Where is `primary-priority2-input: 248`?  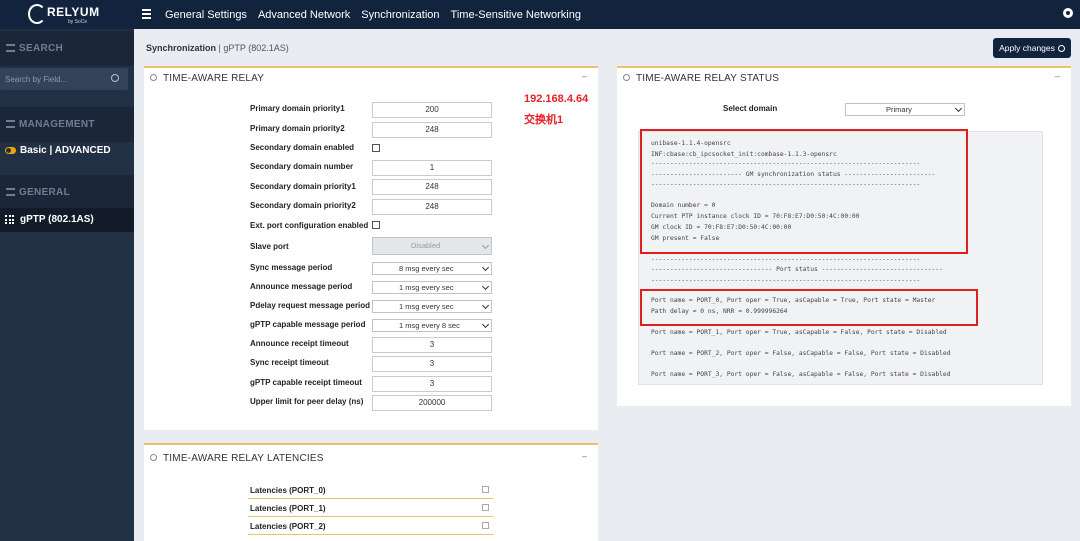
primary-priority2-input: 248 is located at coordinates (432, 130).